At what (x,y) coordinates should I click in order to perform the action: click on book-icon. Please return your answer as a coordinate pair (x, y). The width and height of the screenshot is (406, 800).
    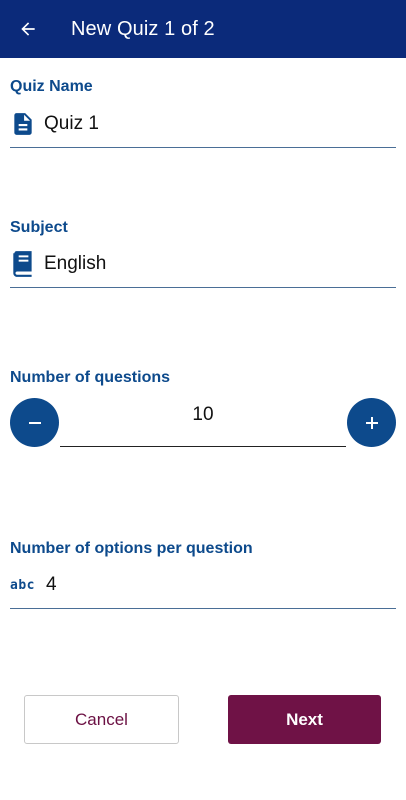
    Looking at the image, I should click on (22, 264).